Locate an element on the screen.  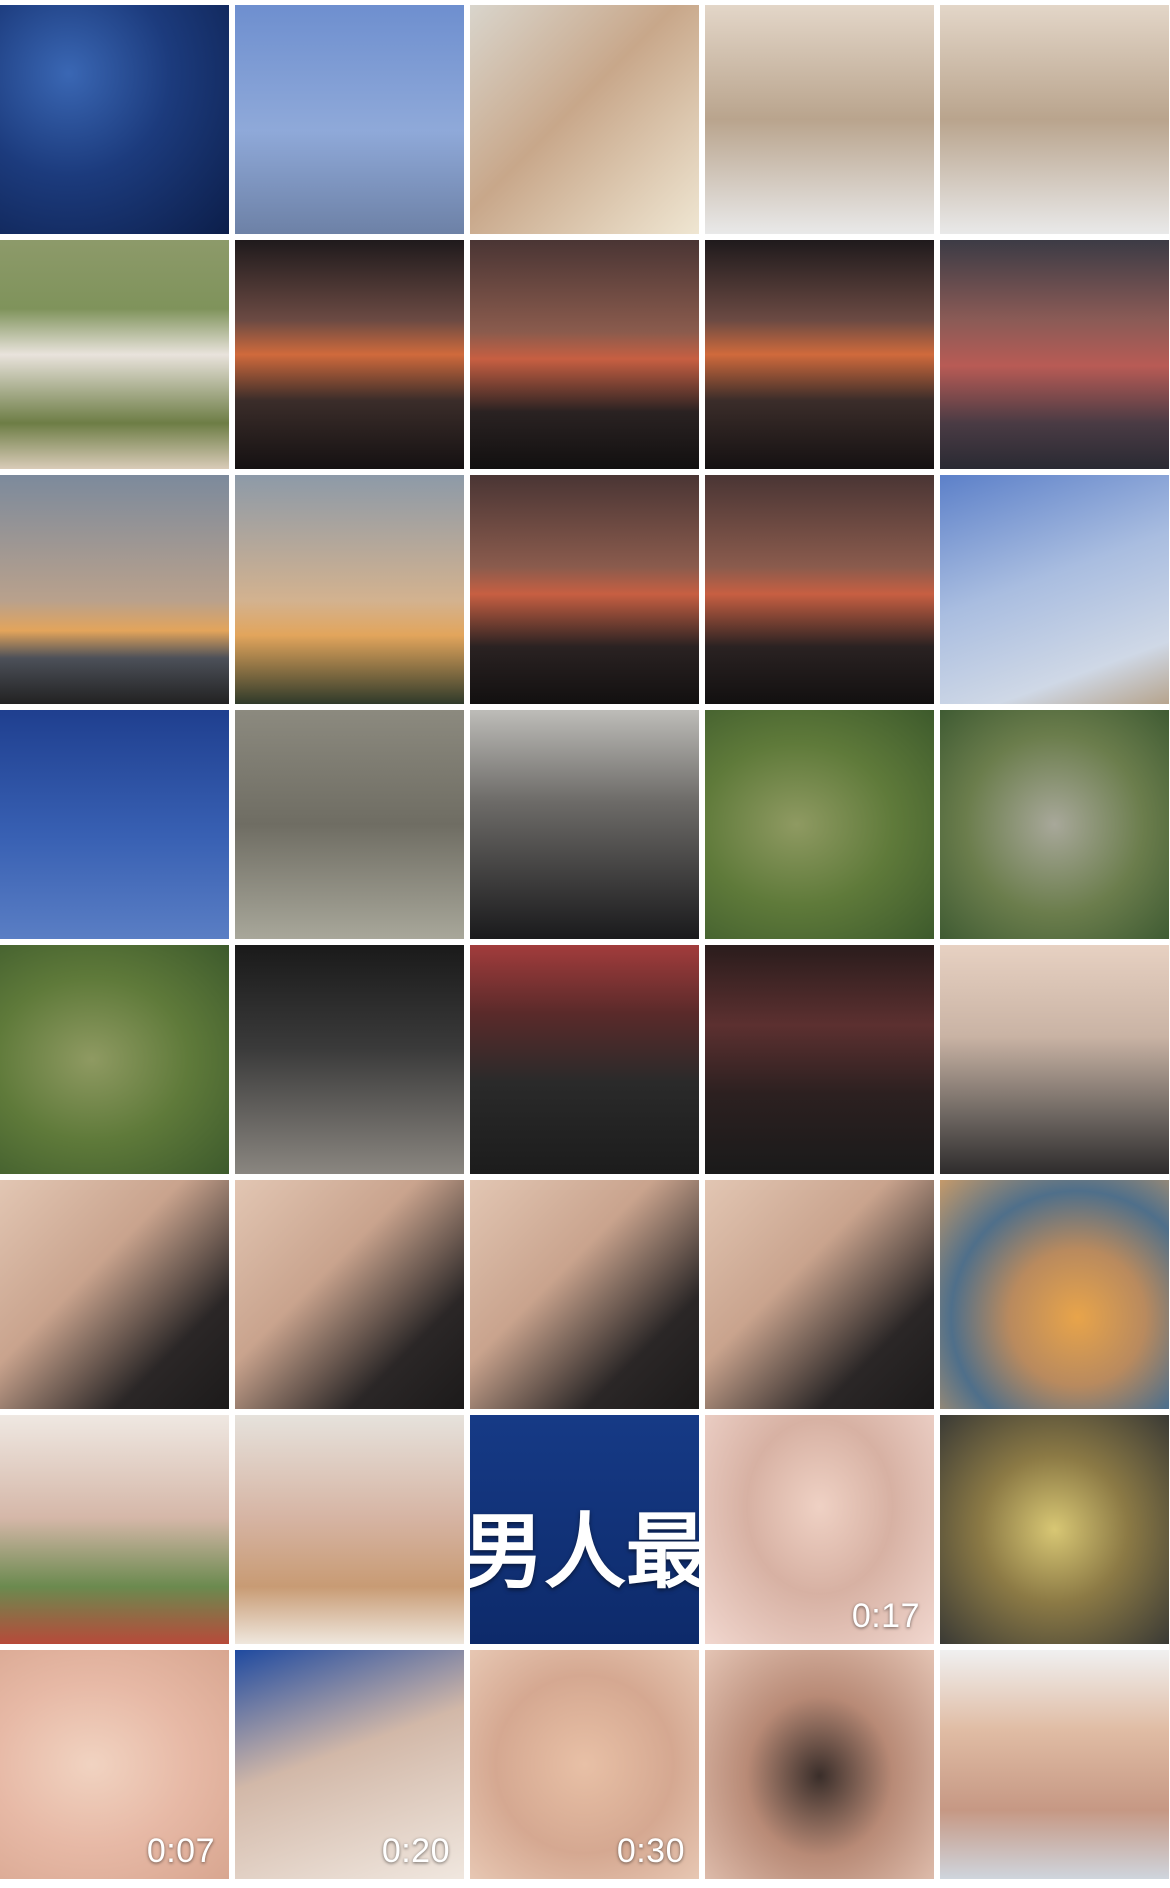
sky-person-photo is located at coordinates (1054, 589).